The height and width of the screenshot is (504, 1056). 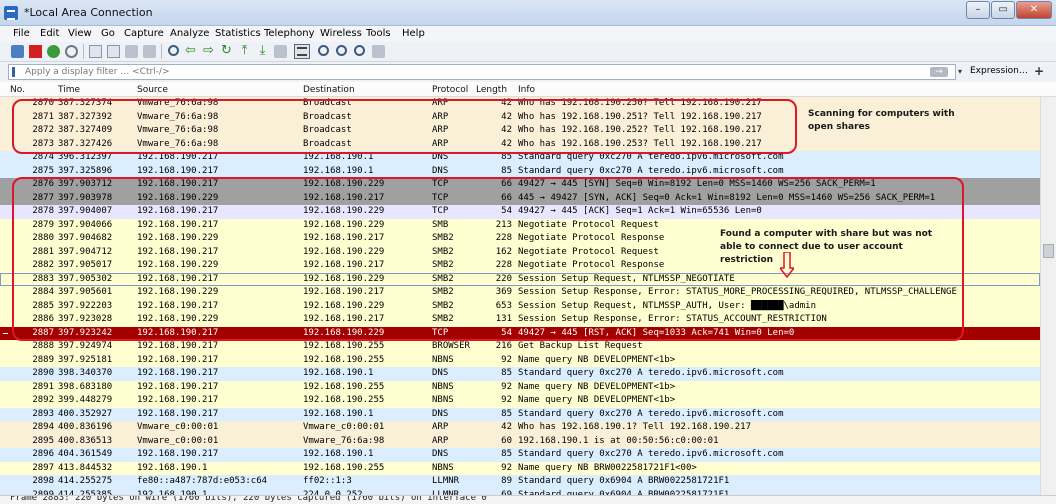 I want to click on packet-info: Name query NB DEVELOPMENT<1b>, so click(x=597, y=359).